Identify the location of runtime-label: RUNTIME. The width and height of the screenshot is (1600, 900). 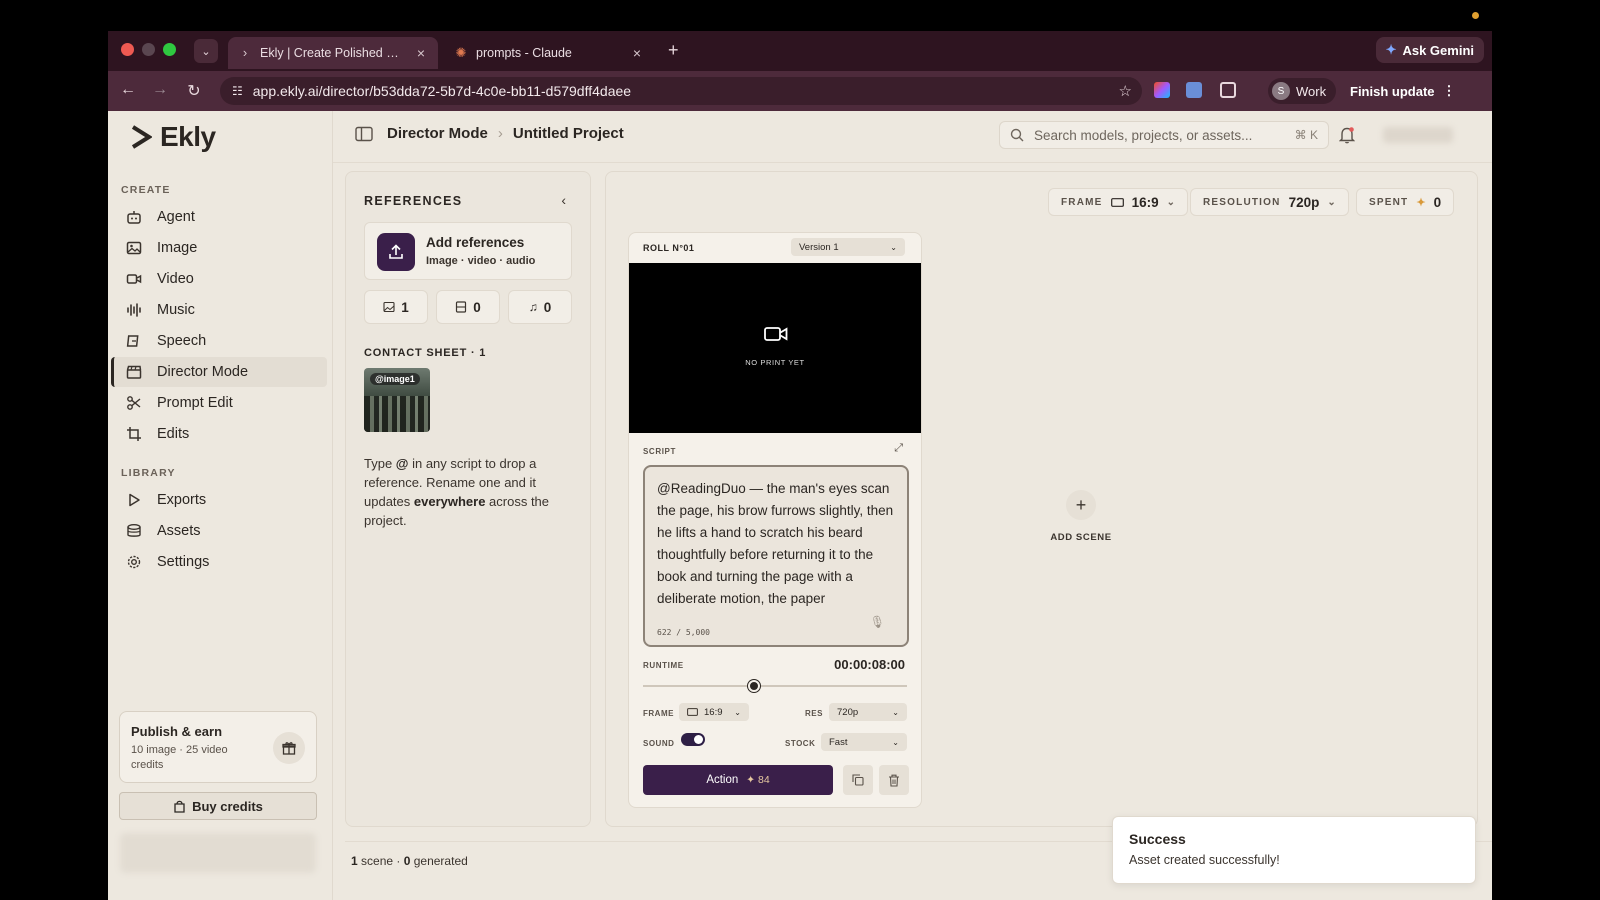
(663, 665).